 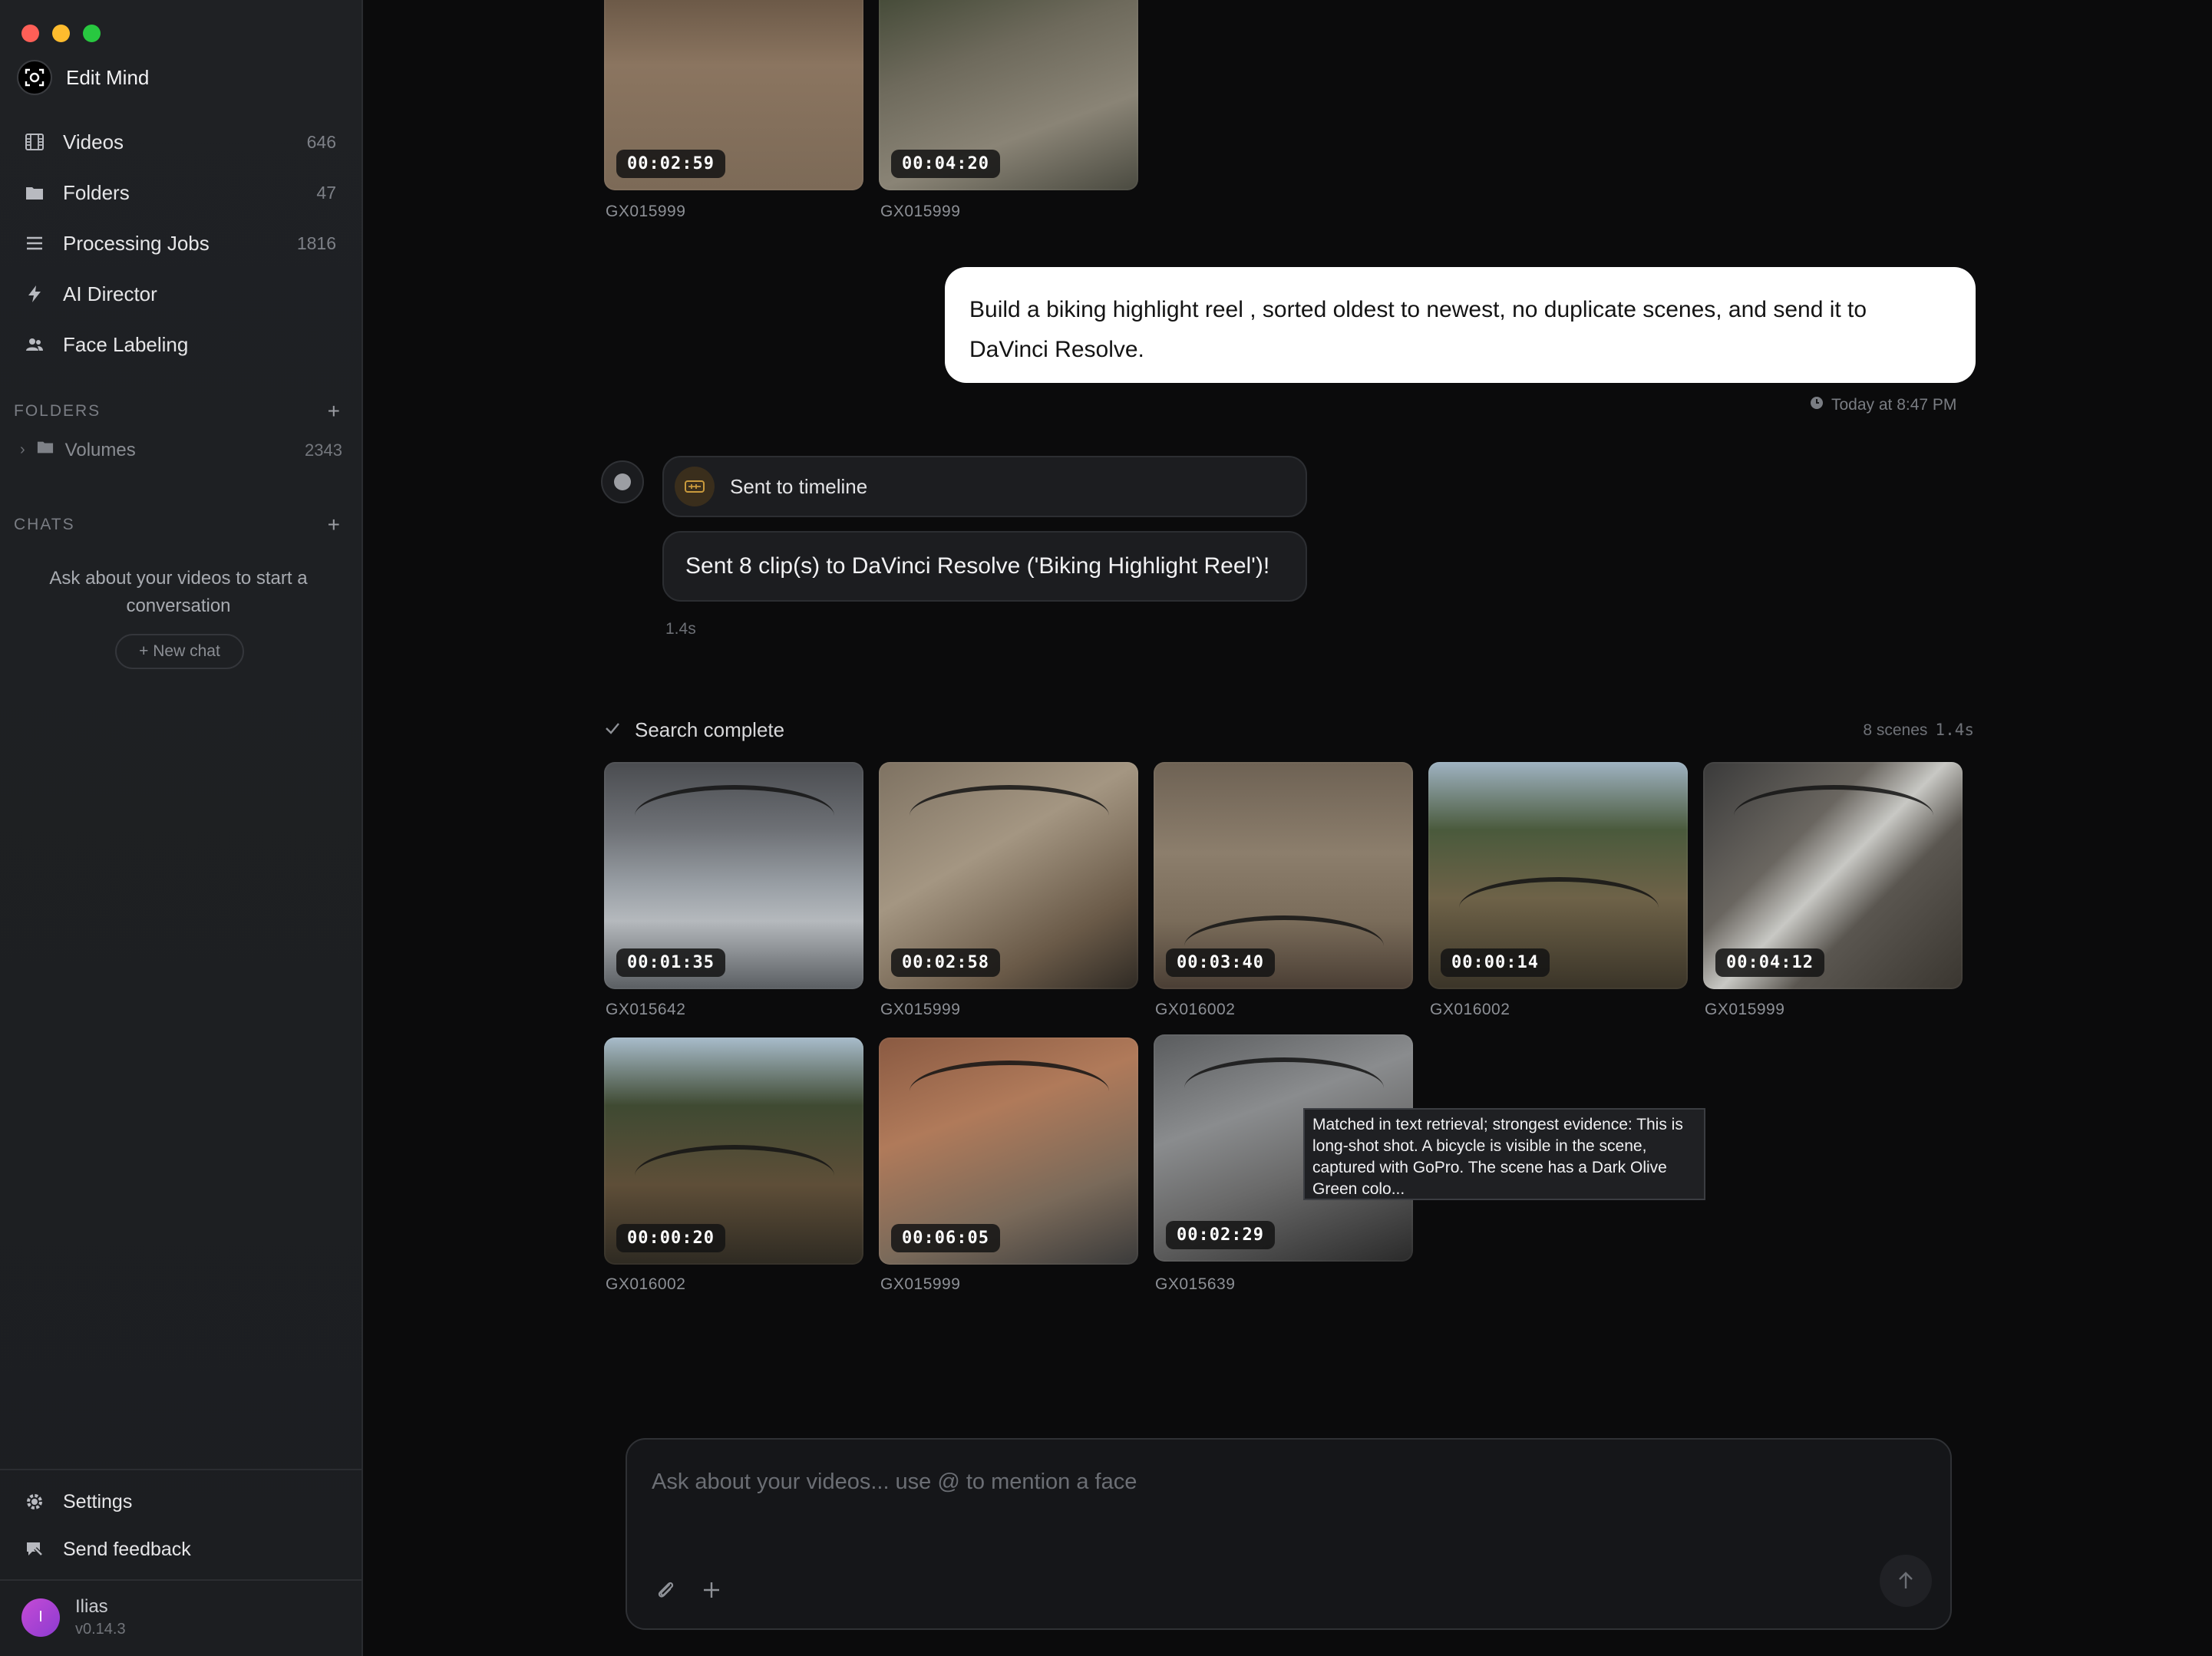 I want to click on clip-timecode: 00:06:05, so click(x=945, y=1238).